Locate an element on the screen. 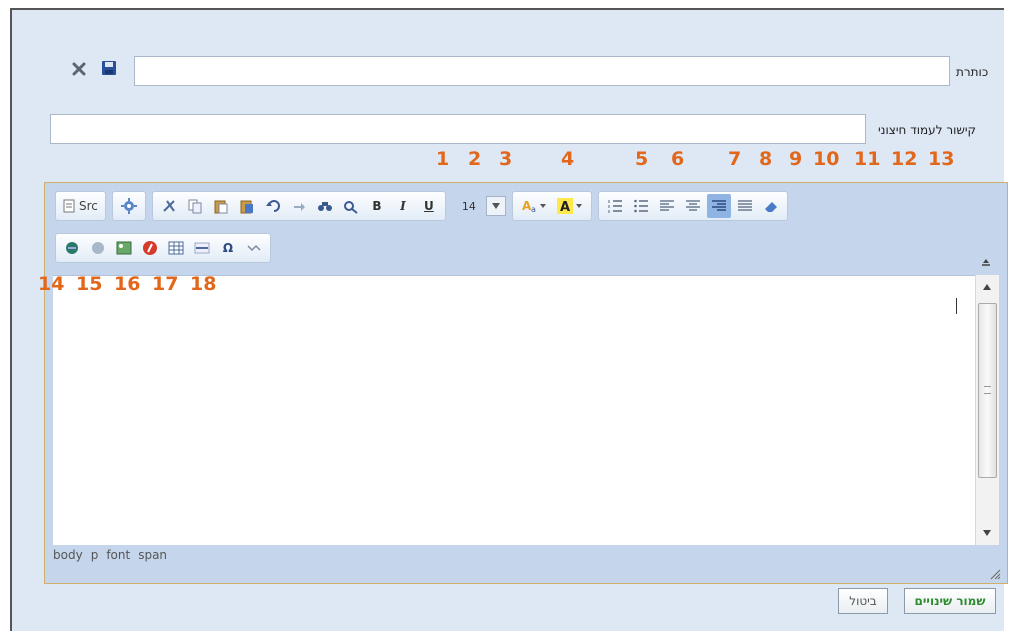  paste-word-button is located at coordinates (247, 206).